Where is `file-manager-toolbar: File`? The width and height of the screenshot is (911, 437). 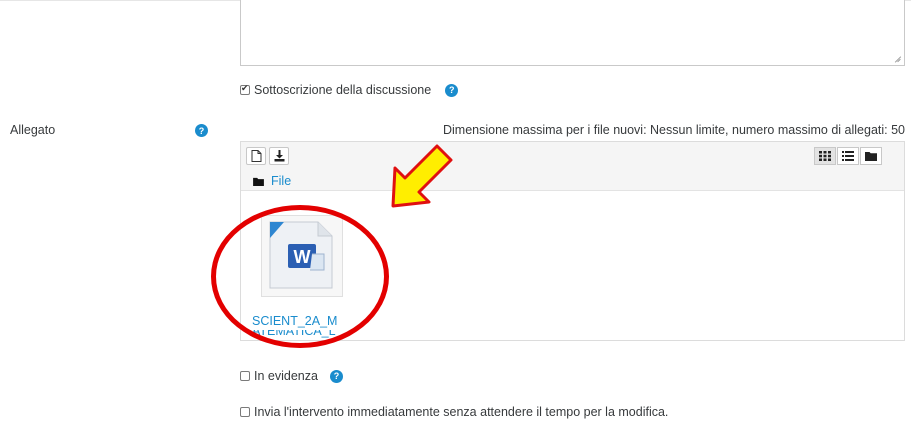
file-manager-toolbar: File is located at coordinates (572, 166).